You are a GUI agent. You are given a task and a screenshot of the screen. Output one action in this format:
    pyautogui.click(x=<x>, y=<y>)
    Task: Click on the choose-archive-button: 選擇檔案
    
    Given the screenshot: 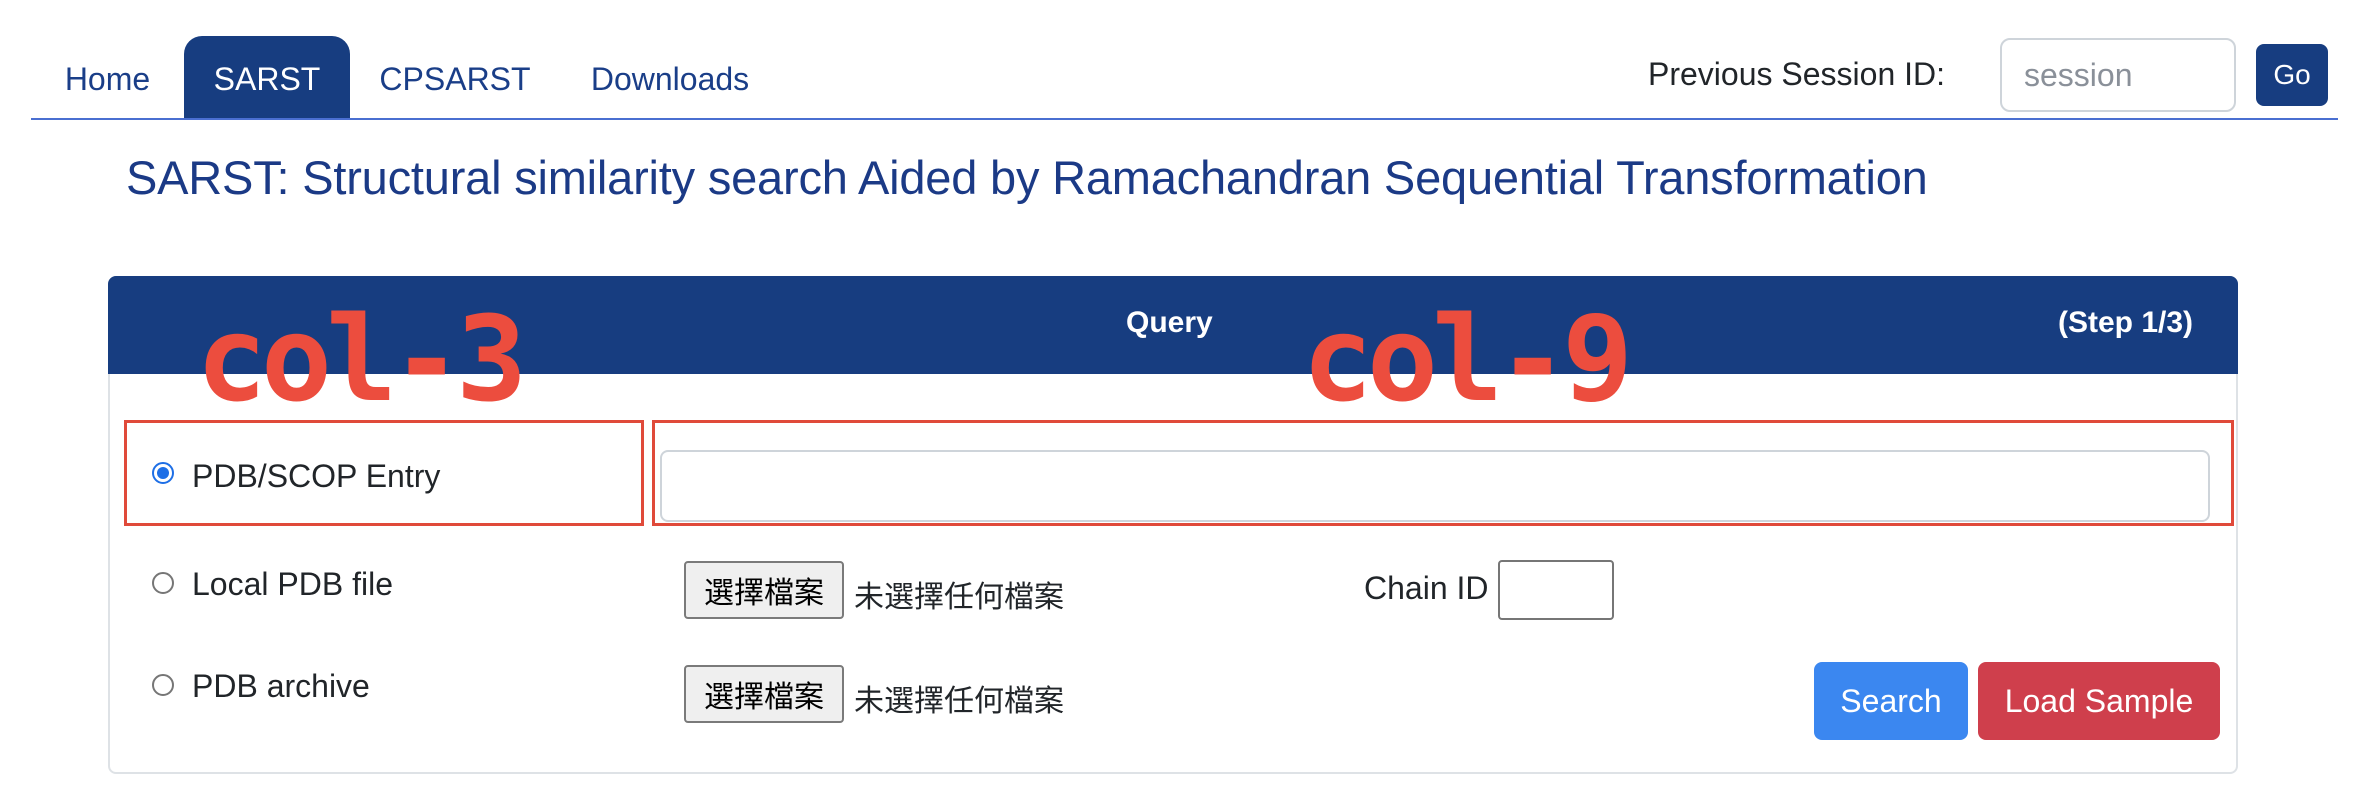 What is the action you would take?
    pyautogui.click(x=764, y=694)
    